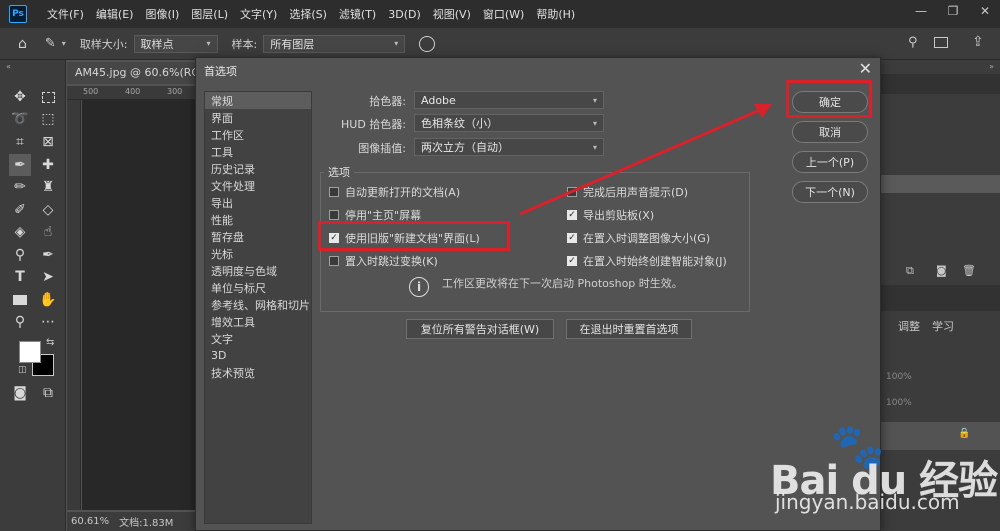 Image resolution: width=1000 pixels, height=531 pixels. Describe the element at coordinates (867, 502) in the screenshot. I see `watermark-subtext: jingyan.baidu.com` at that location.